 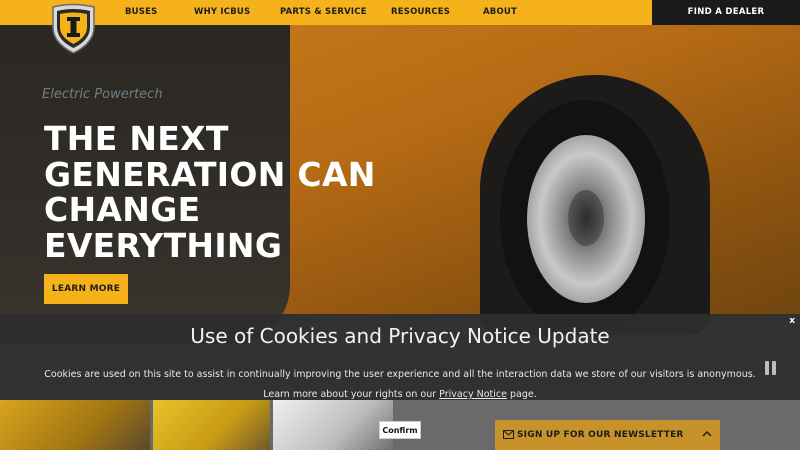 I want to click on cookie-title: Use of Cookies and Privacy Notice Update, so click(x=400, y=336).